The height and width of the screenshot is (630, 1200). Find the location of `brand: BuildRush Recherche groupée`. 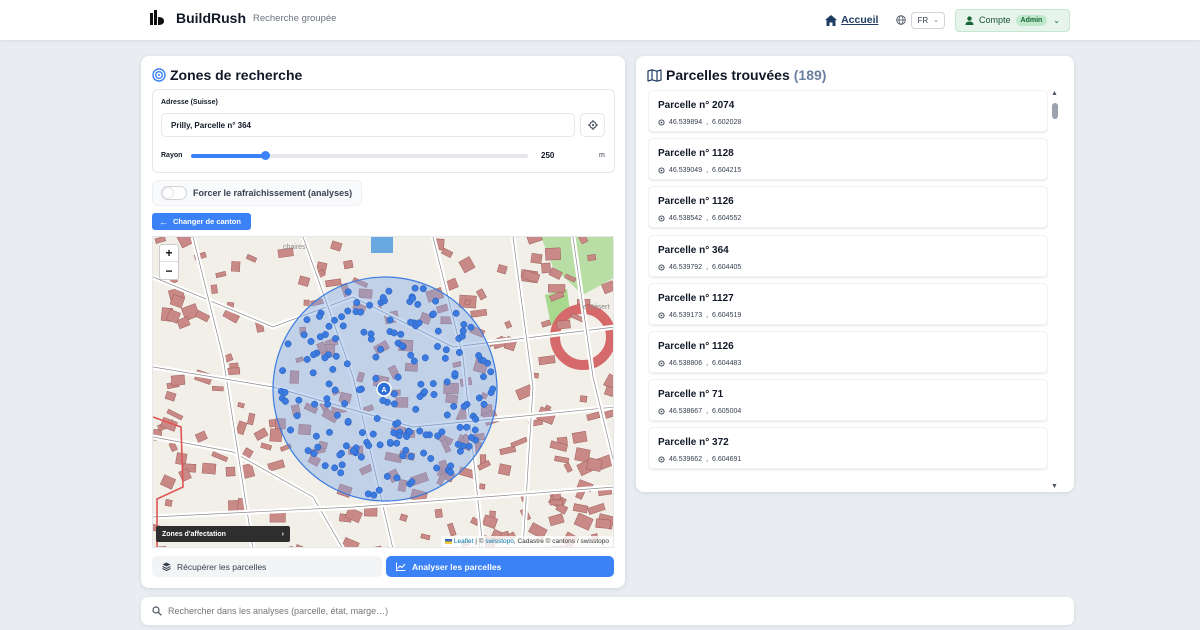

brand: BuildRush Recherche groupée is located at coordinates (242, 18).